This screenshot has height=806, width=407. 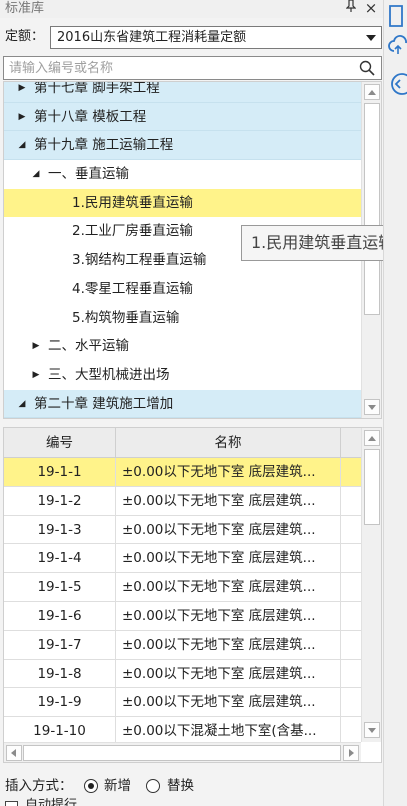 What do you see at coordinates (397, 85) in the screenshot?
I see `arrow-left-circle-icon` at bounding box center [397, 85].